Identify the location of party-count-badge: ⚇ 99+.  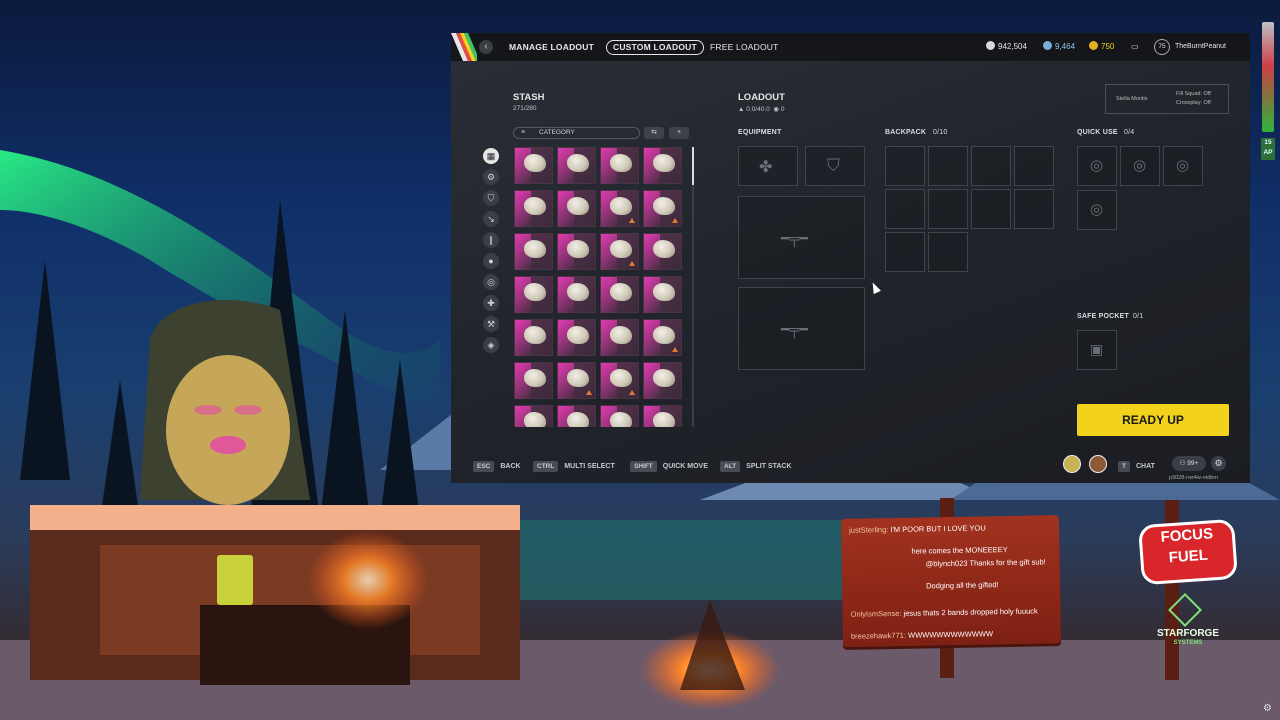
(1189, 463).